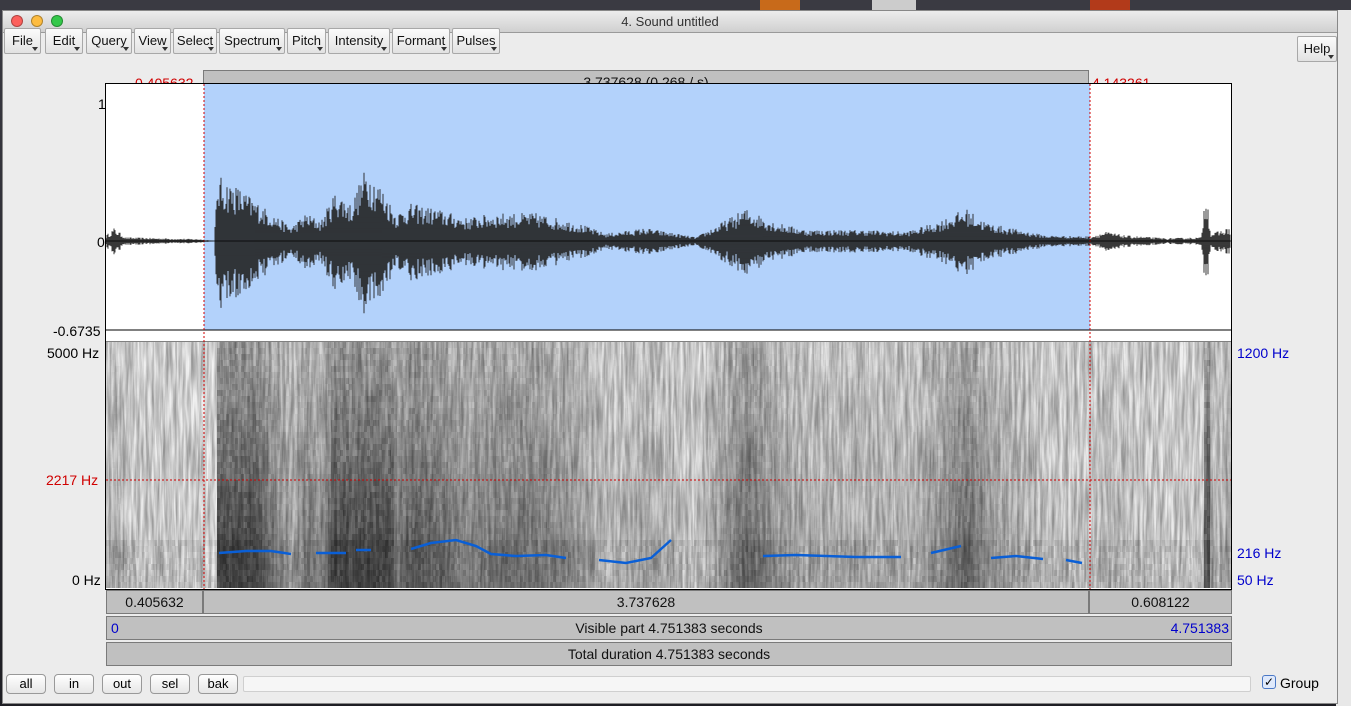 Image resolution: width=1351 pixels, height=706 pixels. I want to click on menu-label: View, so click(152, 40).